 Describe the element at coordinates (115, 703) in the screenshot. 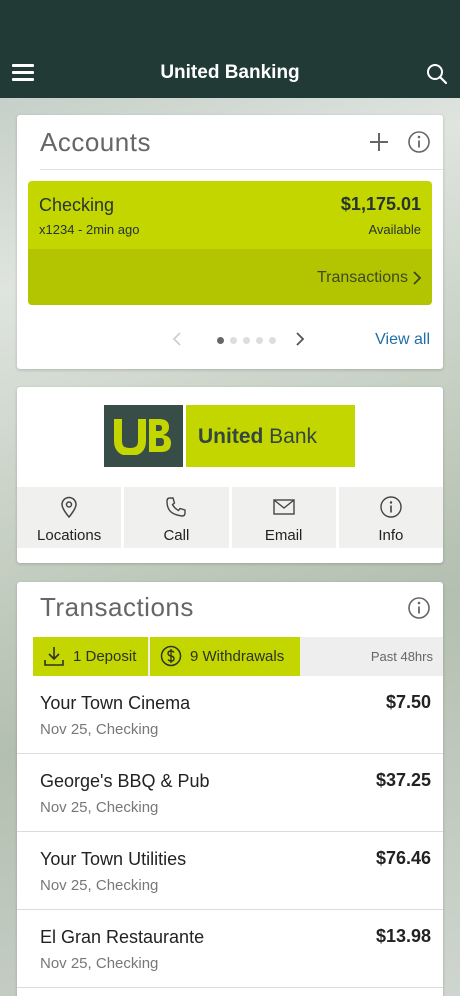

I see `merchant-name: Your Town Cinema` at that location.